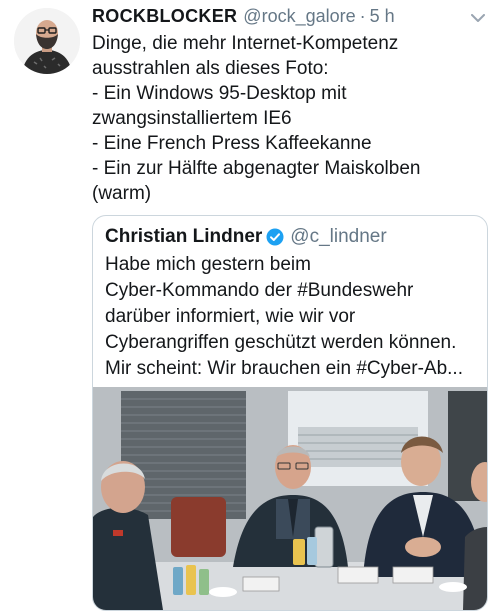 Image resolution: width=500 pixels, height=614 pixels. What do you see at coordinates (245, 43) in the screenshot?
I see `tweet-text-line: Dinge, die mehr Internet-Kompetenz` at bounding box center [245, 43].